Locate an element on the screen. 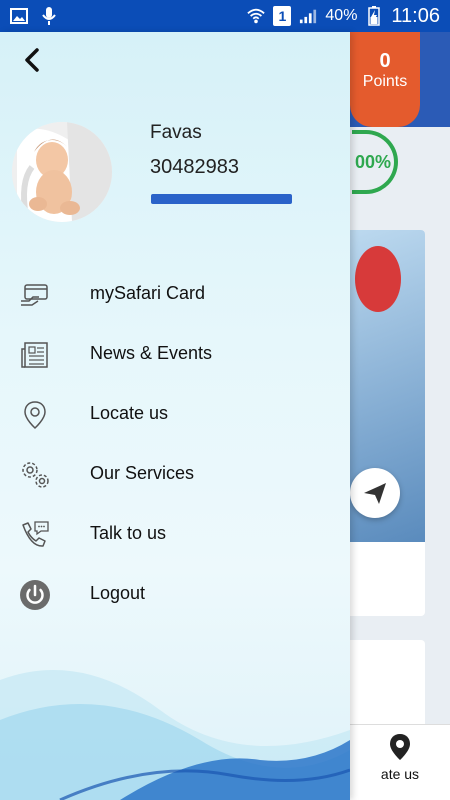 This screenshot has height=800, width=450. power-icon is located at coordinates (35, 595).